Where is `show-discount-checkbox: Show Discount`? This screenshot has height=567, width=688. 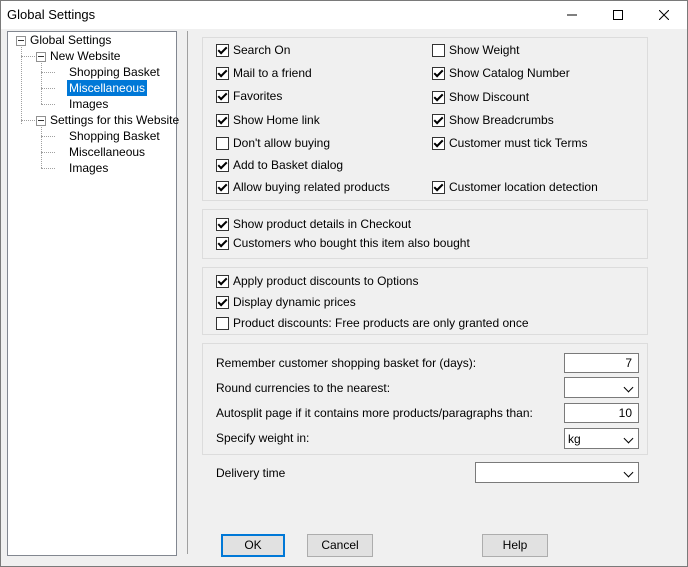
show-discount-checkbox: Show Discount is located at coordinates (480, 97).